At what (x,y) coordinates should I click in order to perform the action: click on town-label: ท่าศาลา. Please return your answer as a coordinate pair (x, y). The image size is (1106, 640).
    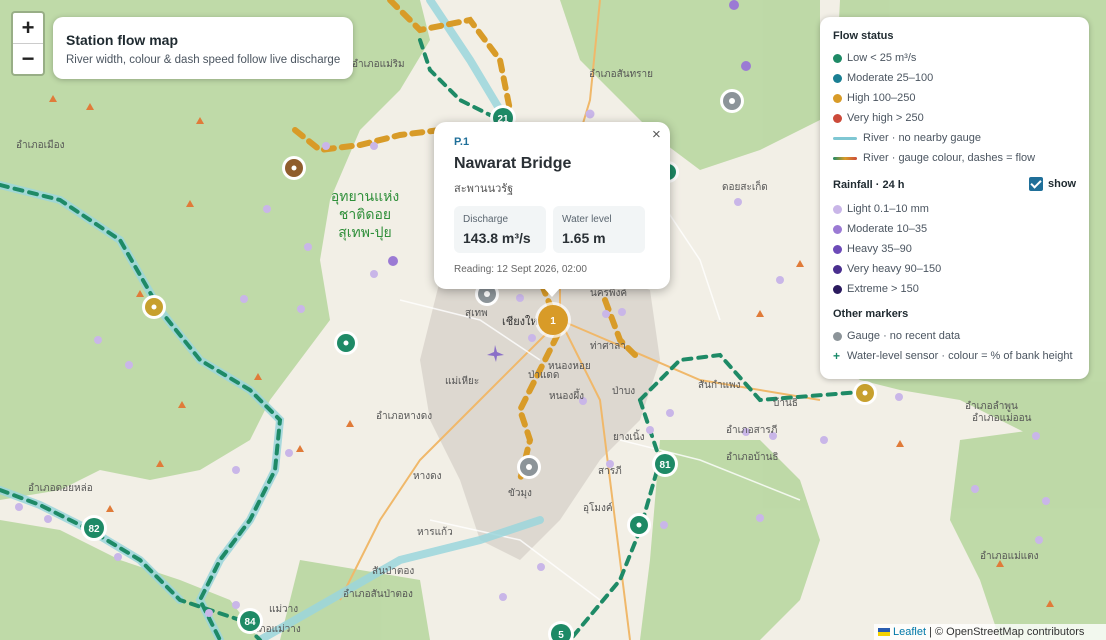
    Looking at the image, I should click on (608, 346).